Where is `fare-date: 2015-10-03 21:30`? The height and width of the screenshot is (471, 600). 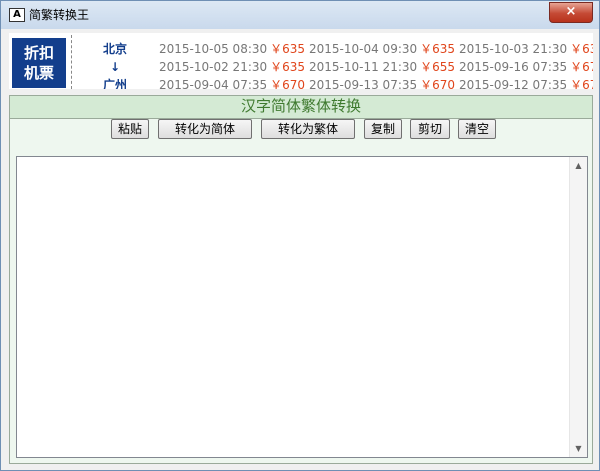
fare-date: 2015-10-03 21:30 is located at coordinates (513, 49).